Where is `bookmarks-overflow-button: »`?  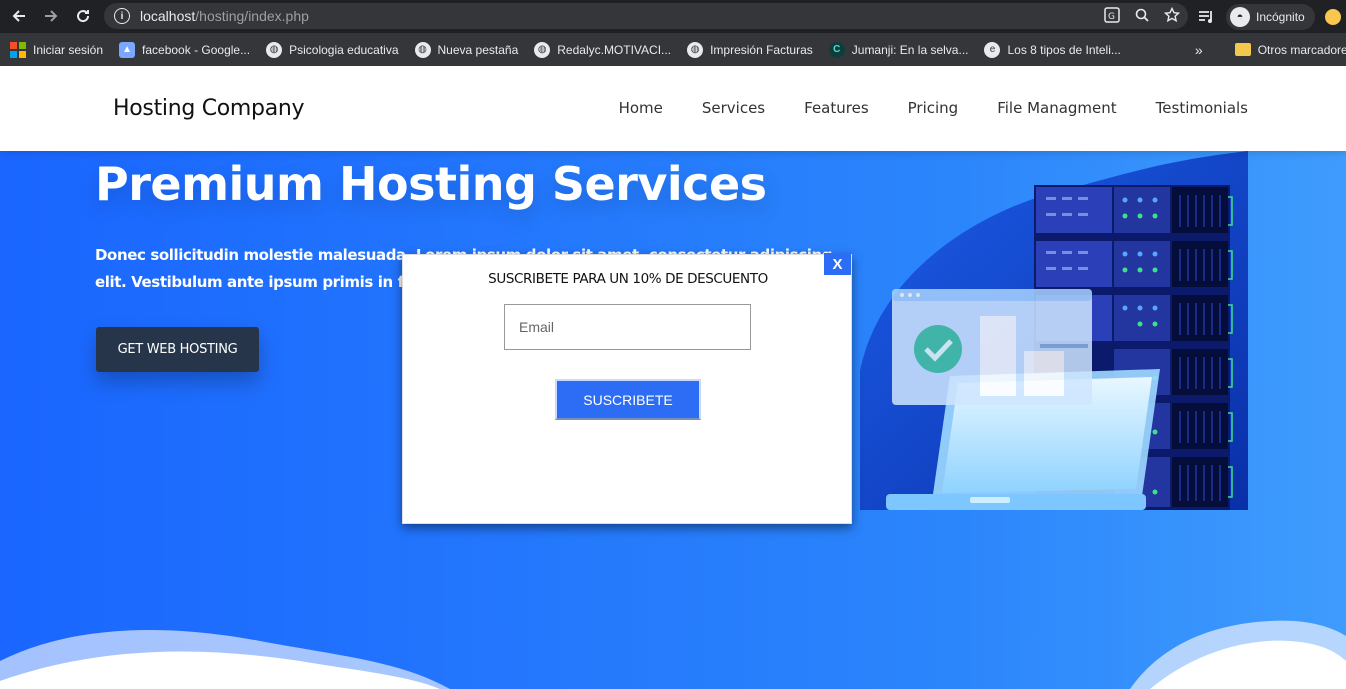
bookmarks-overflow-button: » is located at coordinates (1199, 50).